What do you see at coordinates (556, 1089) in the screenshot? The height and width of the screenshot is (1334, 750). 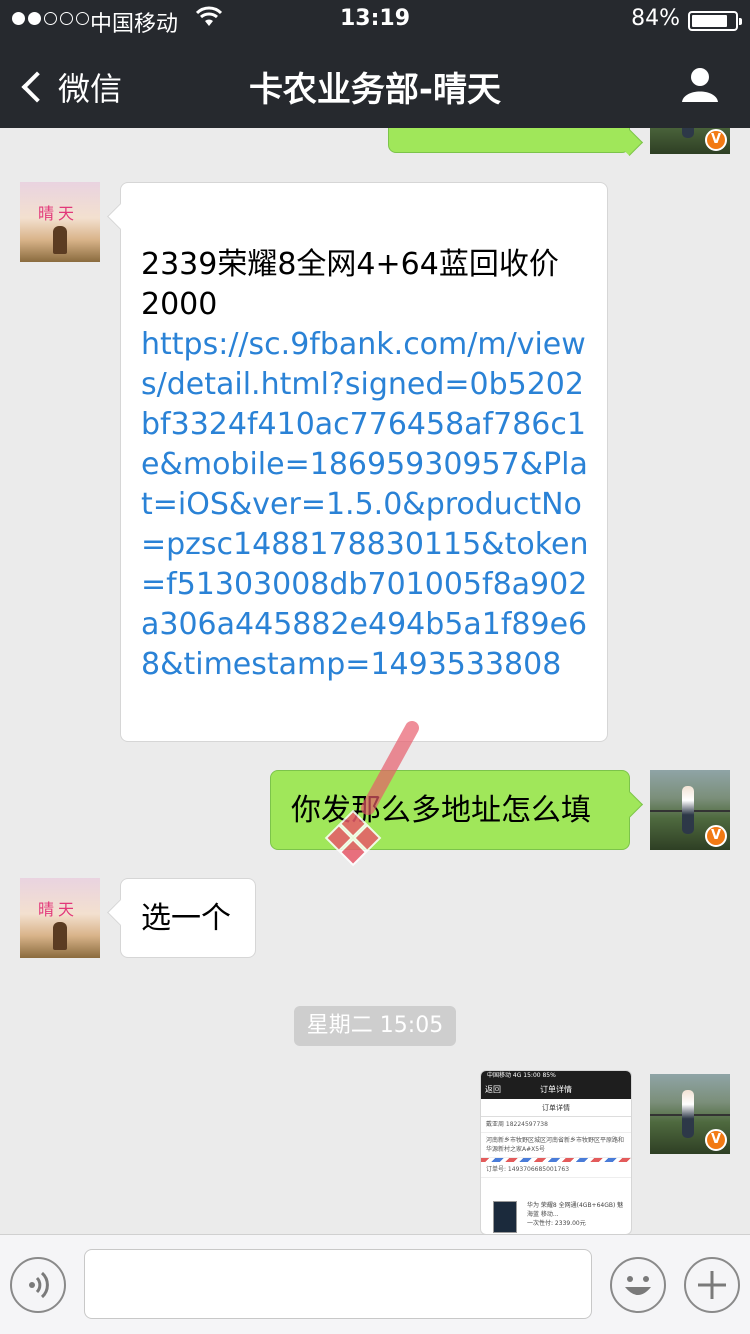 I see `thumb-nav-title: 订单详情` at bounding box center [556, 1089].